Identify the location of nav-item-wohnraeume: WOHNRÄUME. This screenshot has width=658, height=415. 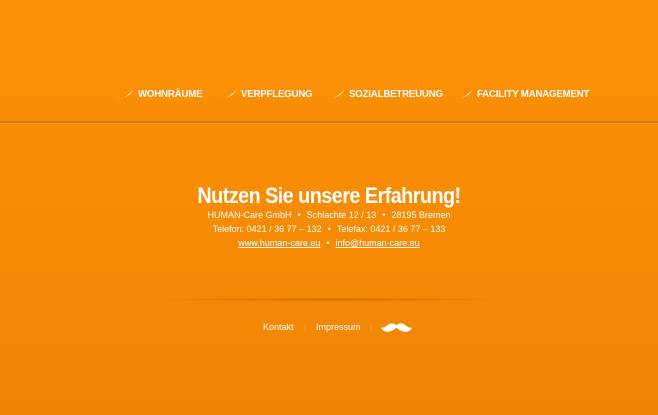
(162, 94).